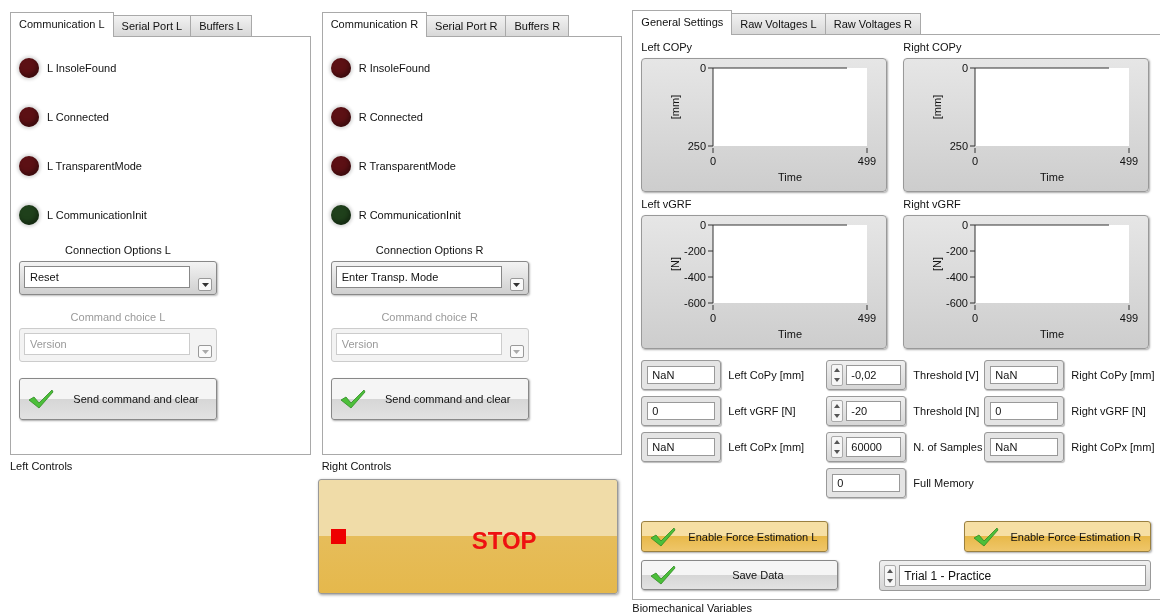 Image resolution: width=1160 pixels, height=616 pixels. I want to click on dropdown: Reset, so click(118, 278).